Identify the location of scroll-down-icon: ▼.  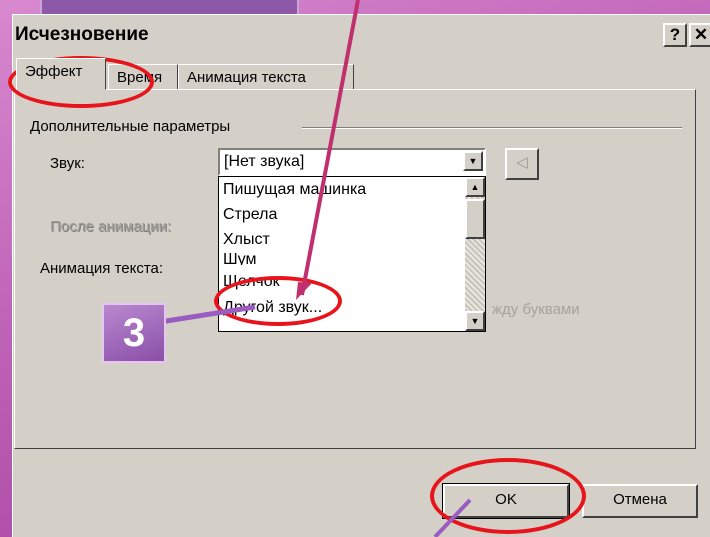
(475, 321).